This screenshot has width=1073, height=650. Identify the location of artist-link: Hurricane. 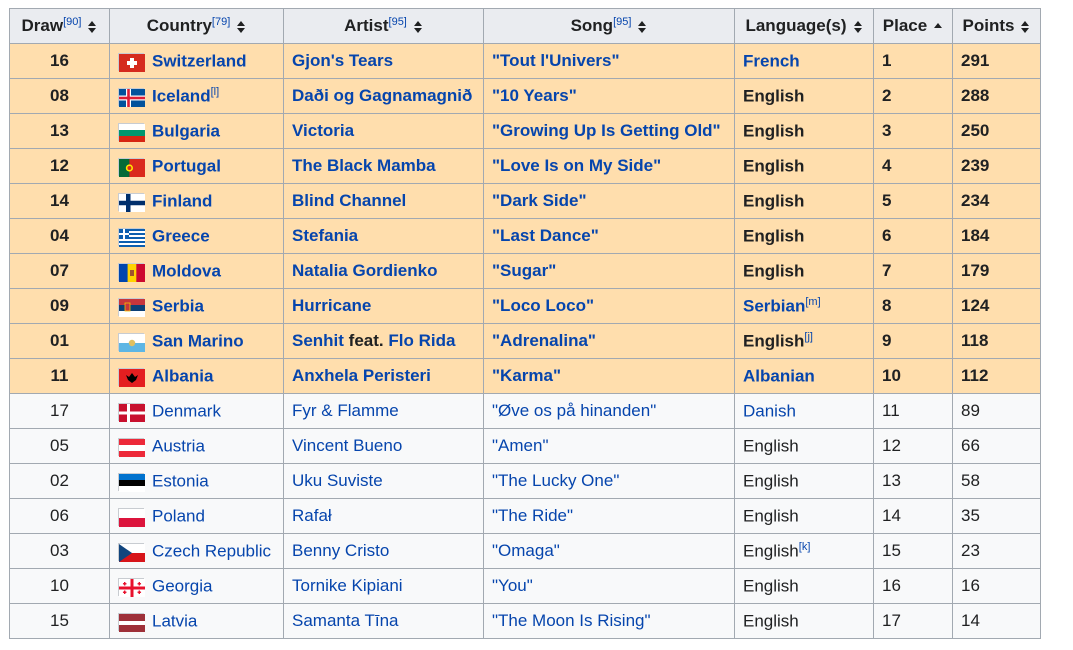
(331, 305).